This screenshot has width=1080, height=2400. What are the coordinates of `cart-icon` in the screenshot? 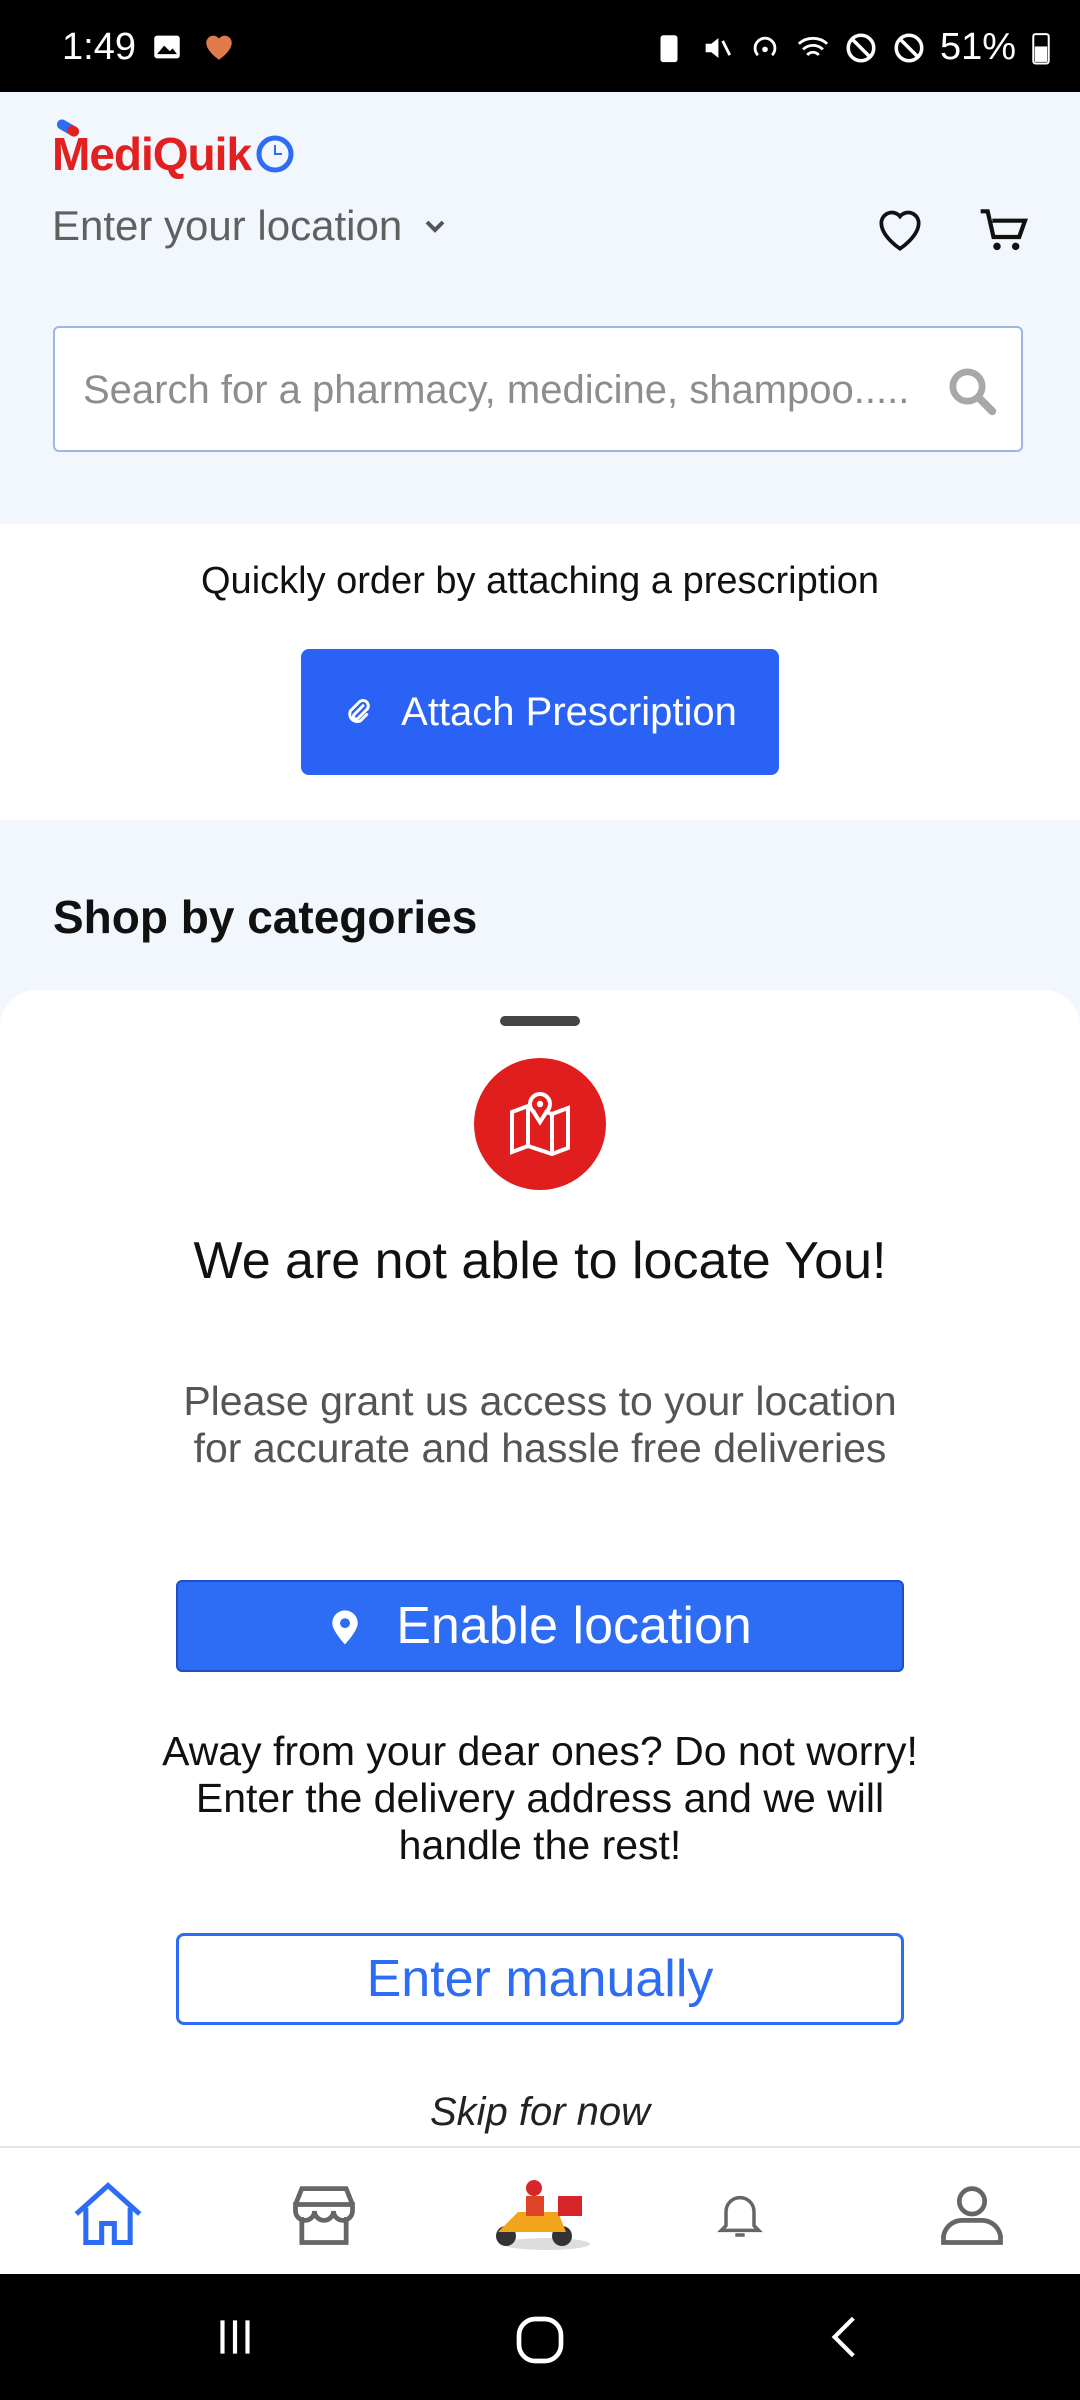 It's located at (1004, 230).